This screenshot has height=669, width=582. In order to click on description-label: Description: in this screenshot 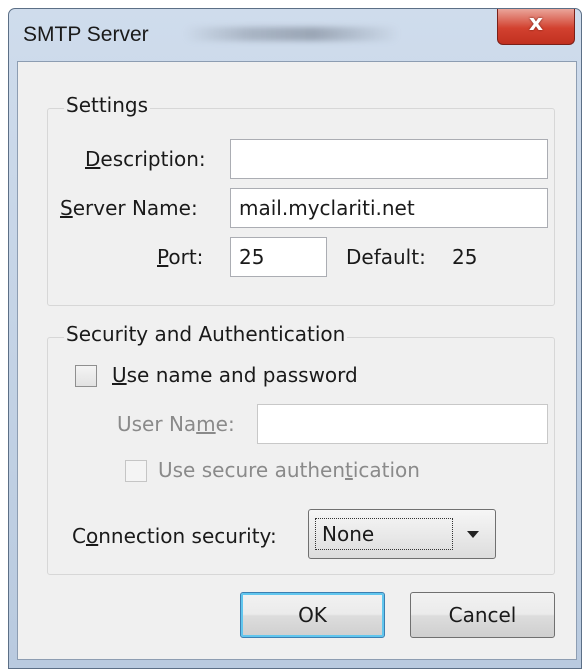, I will do `click(145, 159)`.